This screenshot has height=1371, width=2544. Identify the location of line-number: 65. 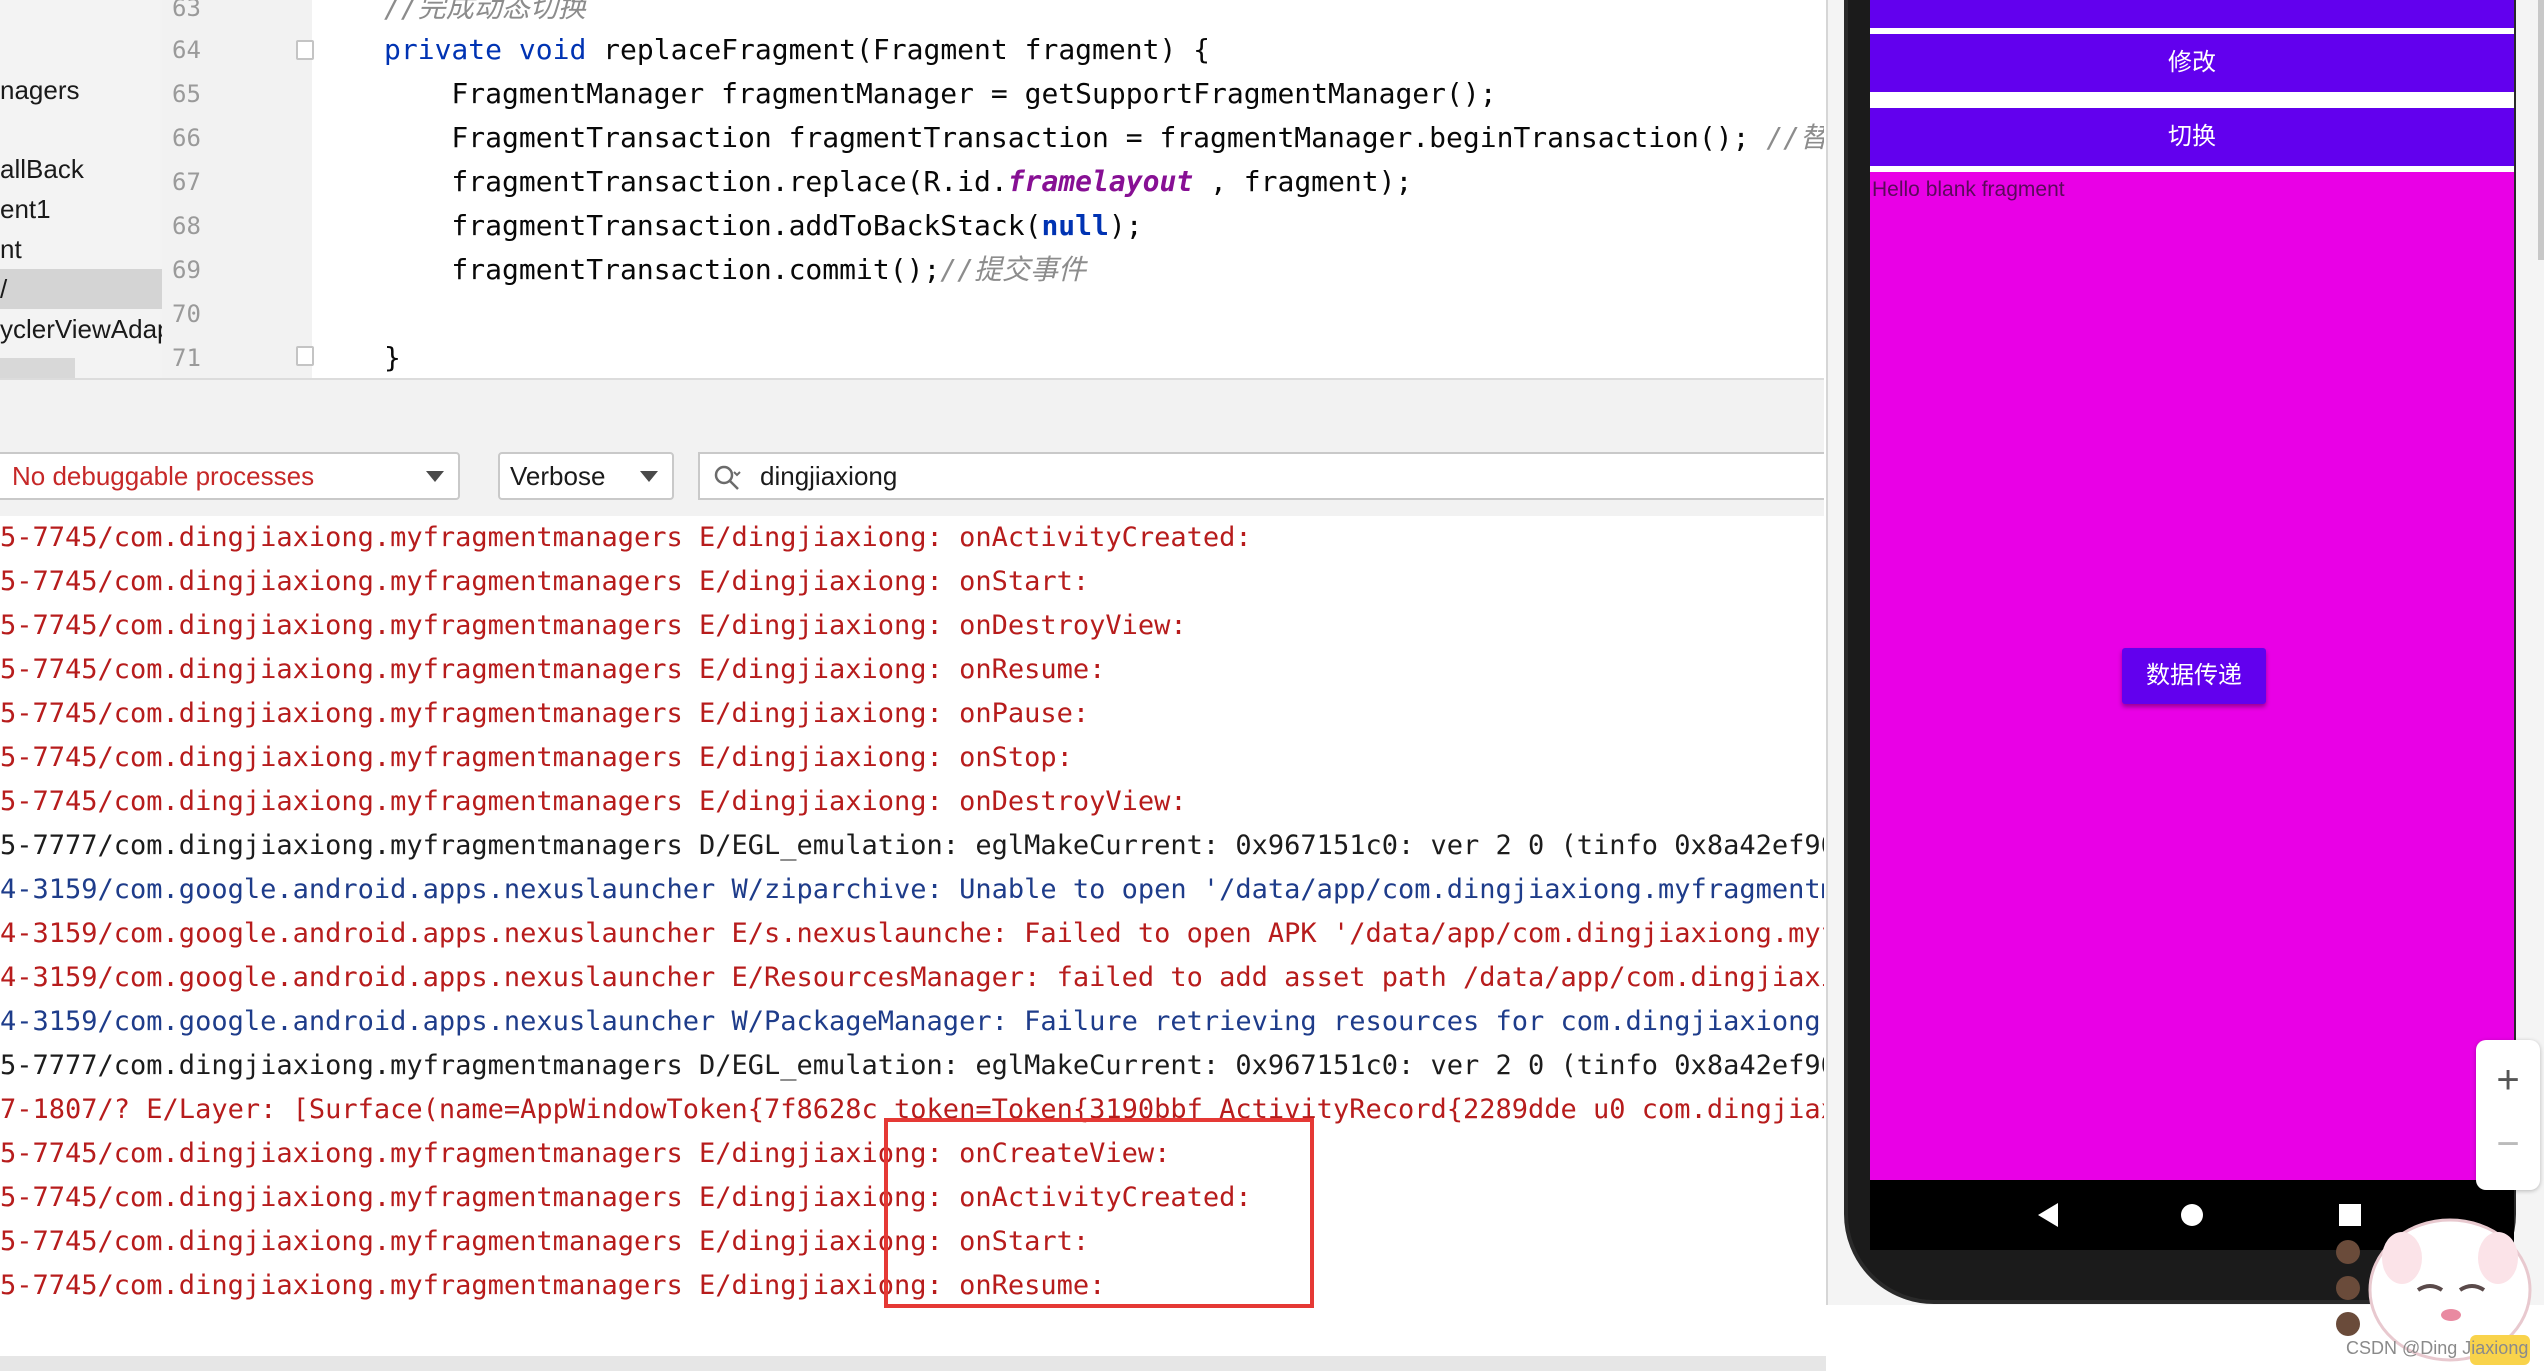
(186, 94).